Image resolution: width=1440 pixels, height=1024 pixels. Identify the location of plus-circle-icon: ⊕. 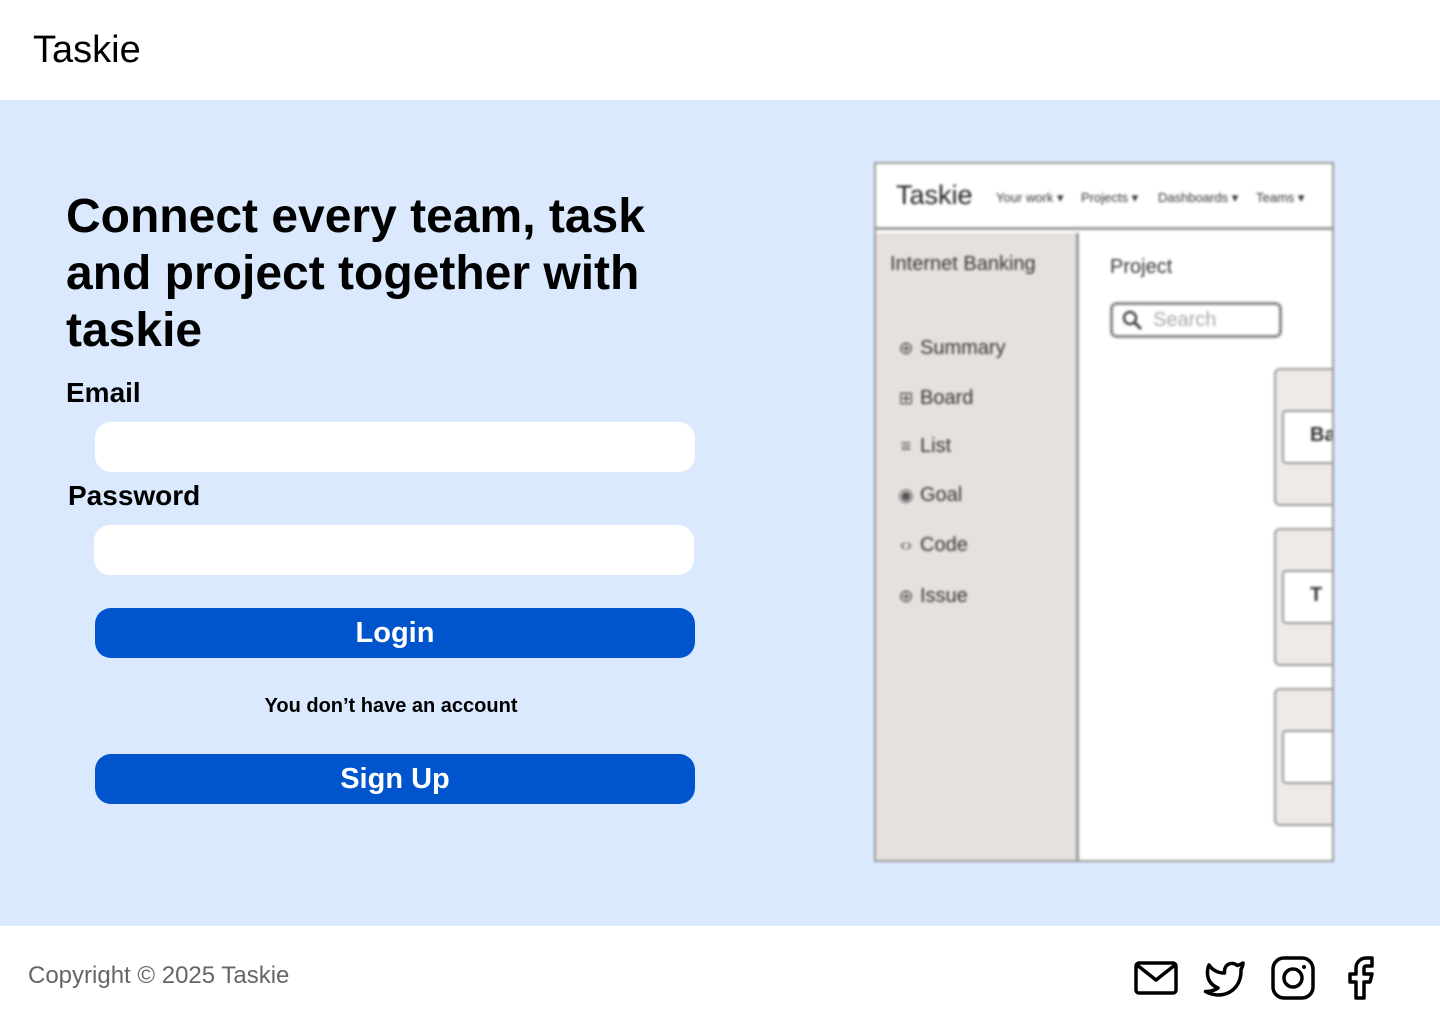
(906, 596).